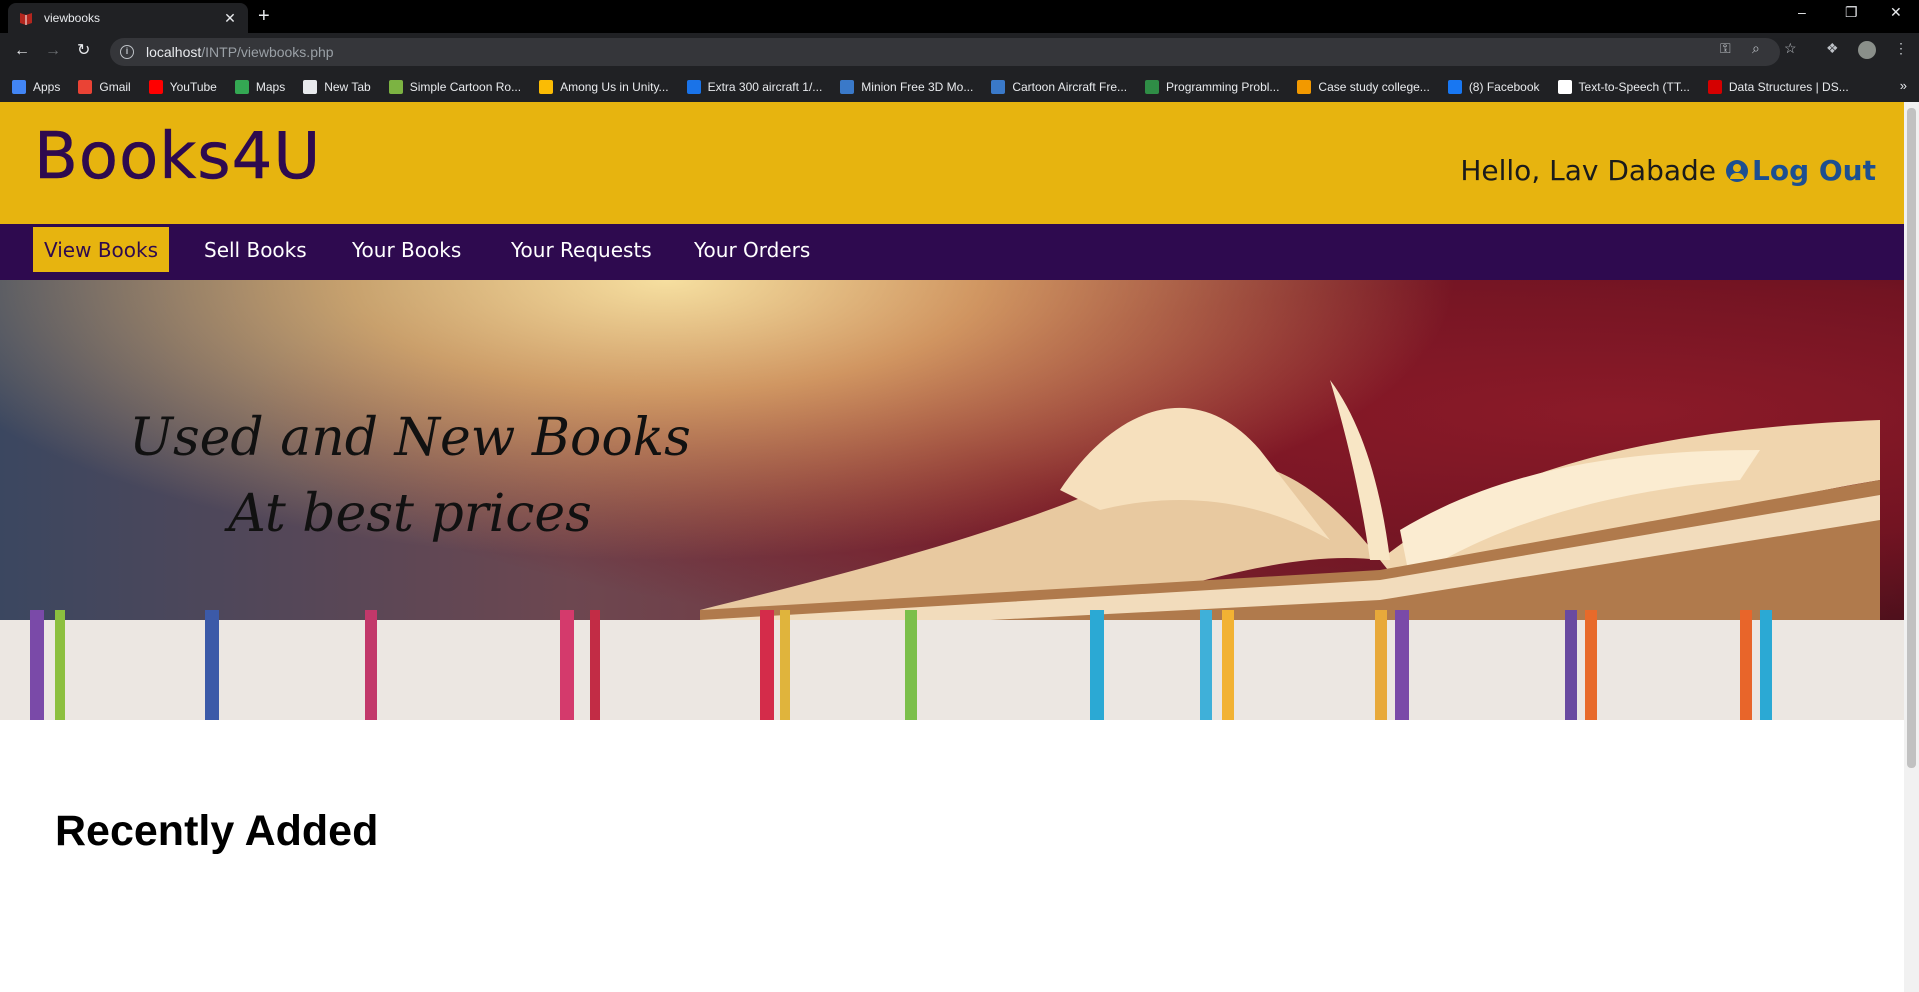  What do you see at coordinates (410, 476) in the screenshot?
I see `banner-headline: Used and New Books At best prices` at bounding box center [410, 476].